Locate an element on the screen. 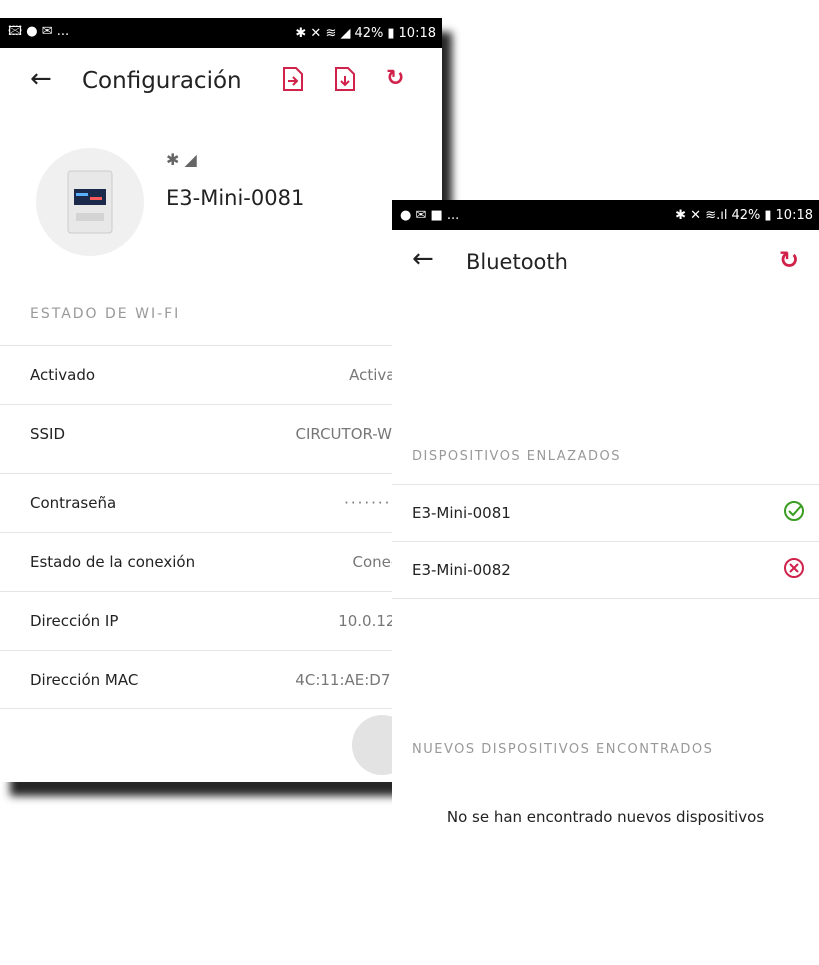  wifi-row-ssid: SSID CIRCUTOR-WIF is located at coordinates (221, 433).